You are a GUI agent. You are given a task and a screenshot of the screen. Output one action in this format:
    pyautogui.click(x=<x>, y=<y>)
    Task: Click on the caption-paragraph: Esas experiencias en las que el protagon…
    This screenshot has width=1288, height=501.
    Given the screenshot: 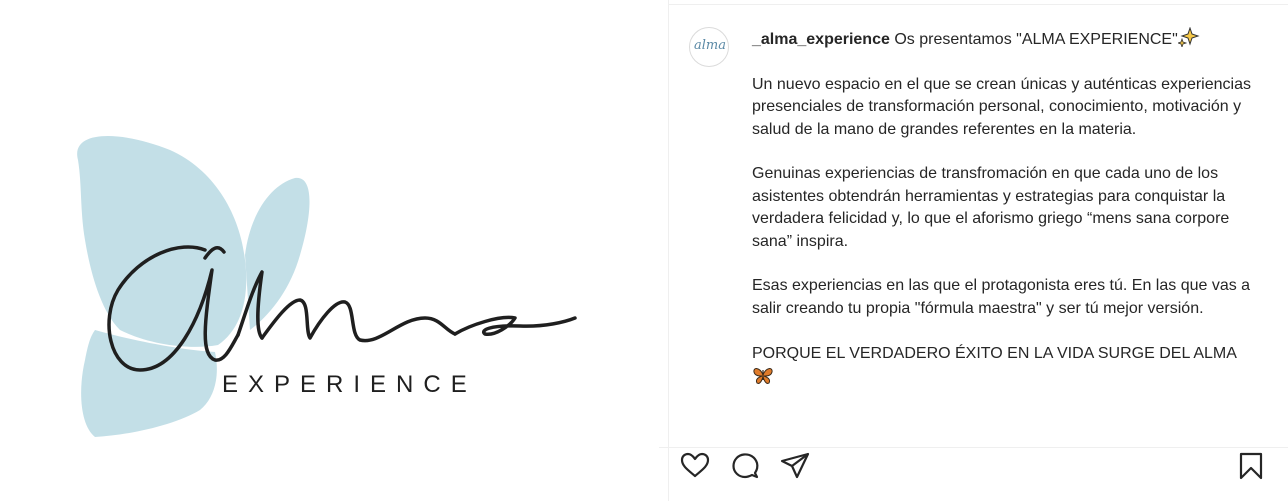 What is the action you would take?
    pyautogui.click(x=1001, y=297)
    